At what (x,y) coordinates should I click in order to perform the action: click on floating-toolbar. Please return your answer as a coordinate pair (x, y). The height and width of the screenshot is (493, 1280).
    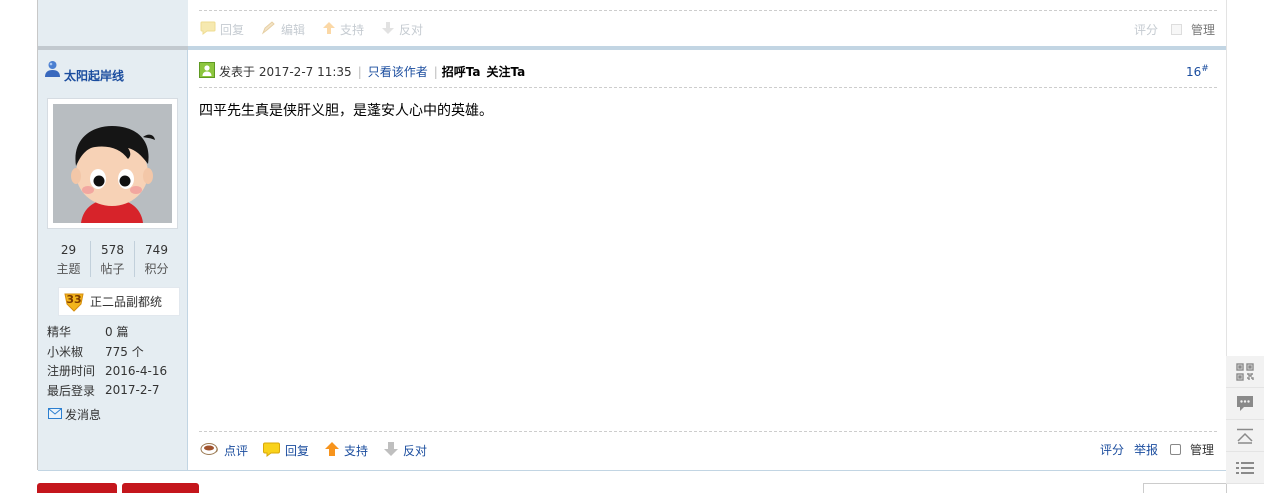
    Looking at the image, I should click on (1245, 420).